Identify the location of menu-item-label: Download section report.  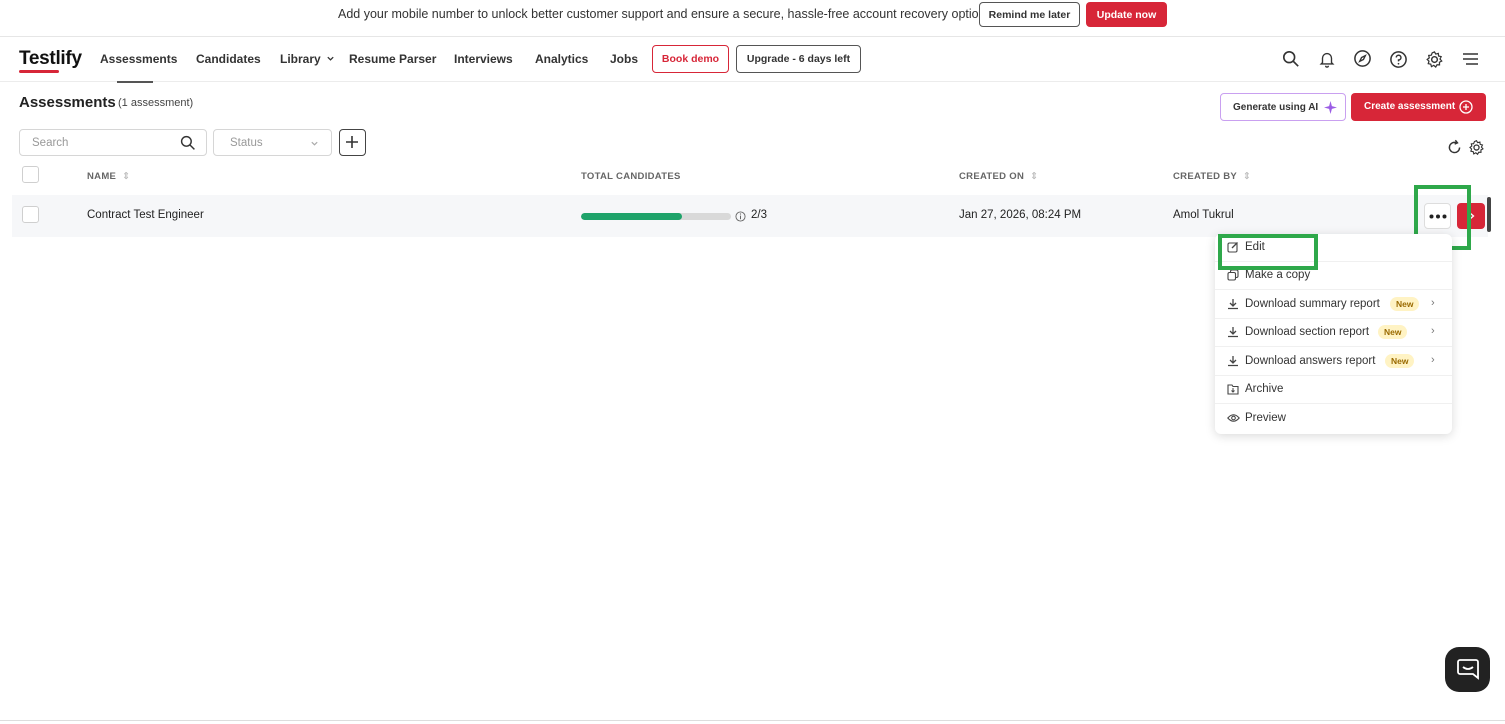
(1307, 332).